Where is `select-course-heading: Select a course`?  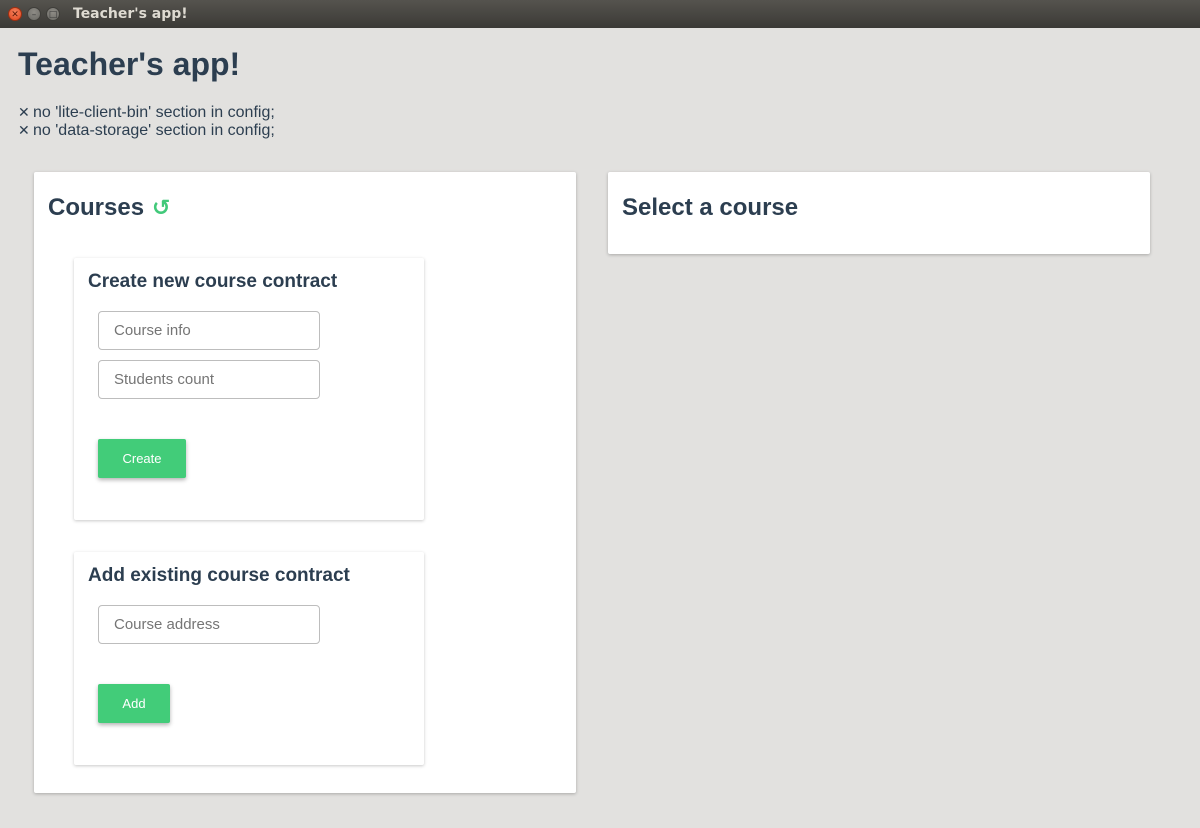
select-course-heading: Select a course is located at coordinates (710, 207).